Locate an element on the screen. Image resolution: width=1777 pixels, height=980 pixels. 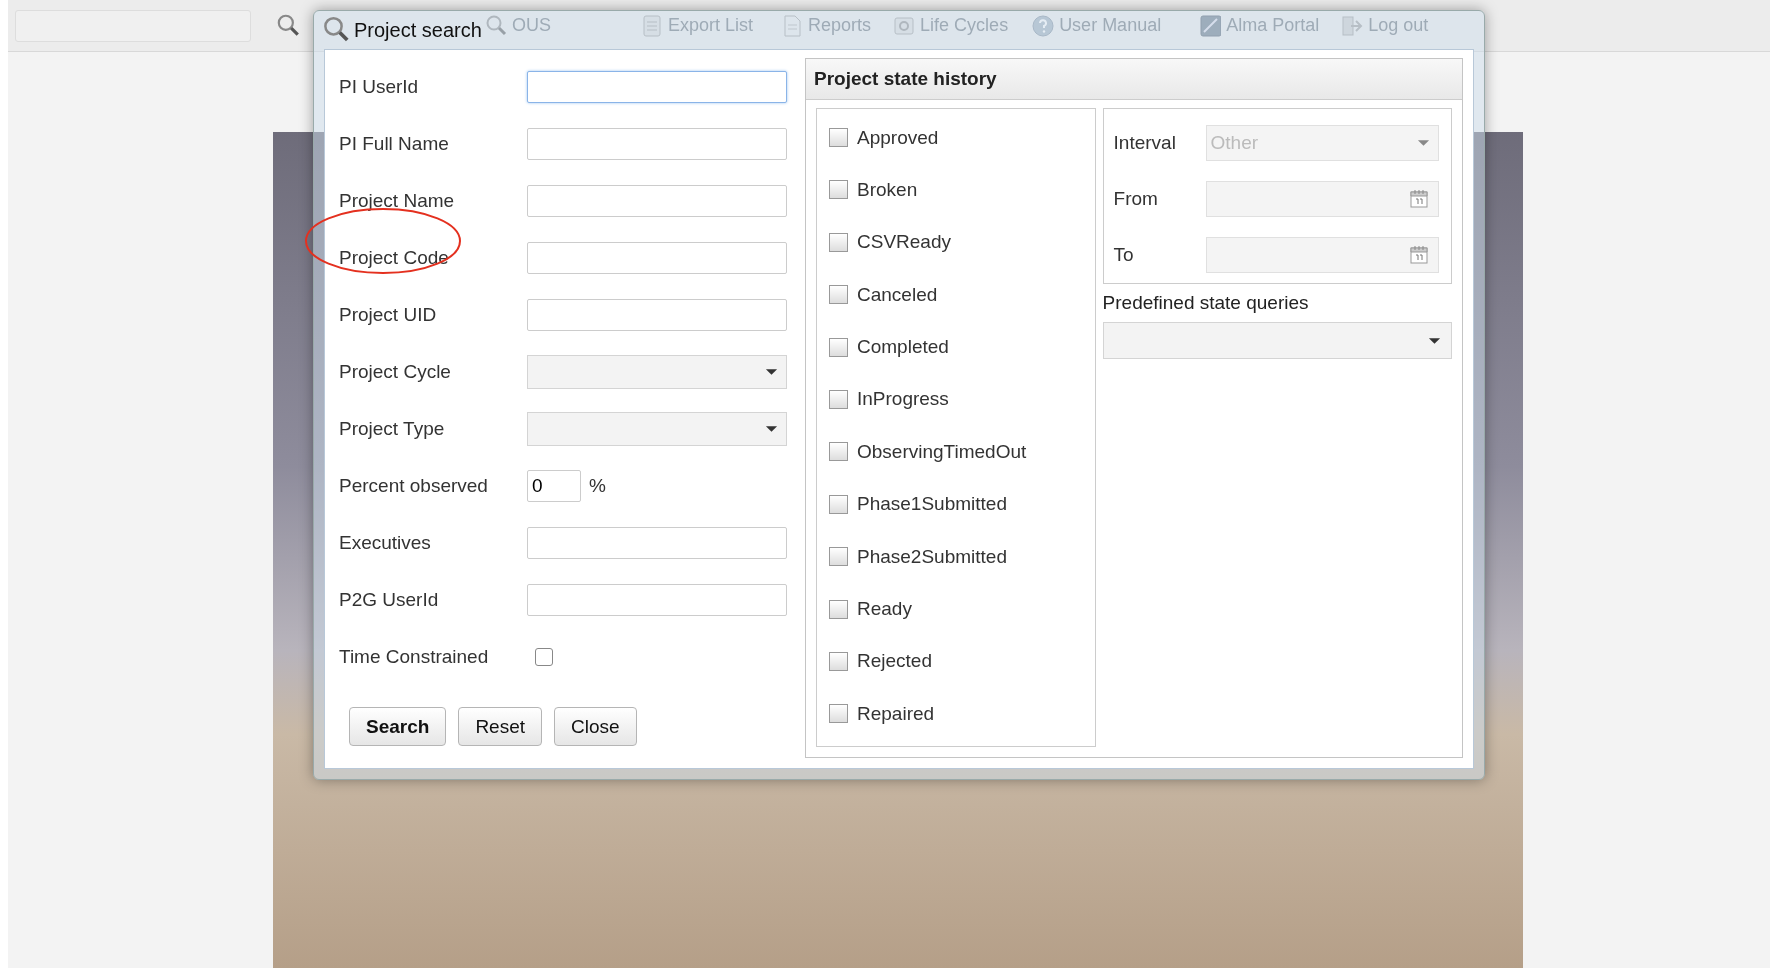
list-icon is located at coordinates (652, 25).